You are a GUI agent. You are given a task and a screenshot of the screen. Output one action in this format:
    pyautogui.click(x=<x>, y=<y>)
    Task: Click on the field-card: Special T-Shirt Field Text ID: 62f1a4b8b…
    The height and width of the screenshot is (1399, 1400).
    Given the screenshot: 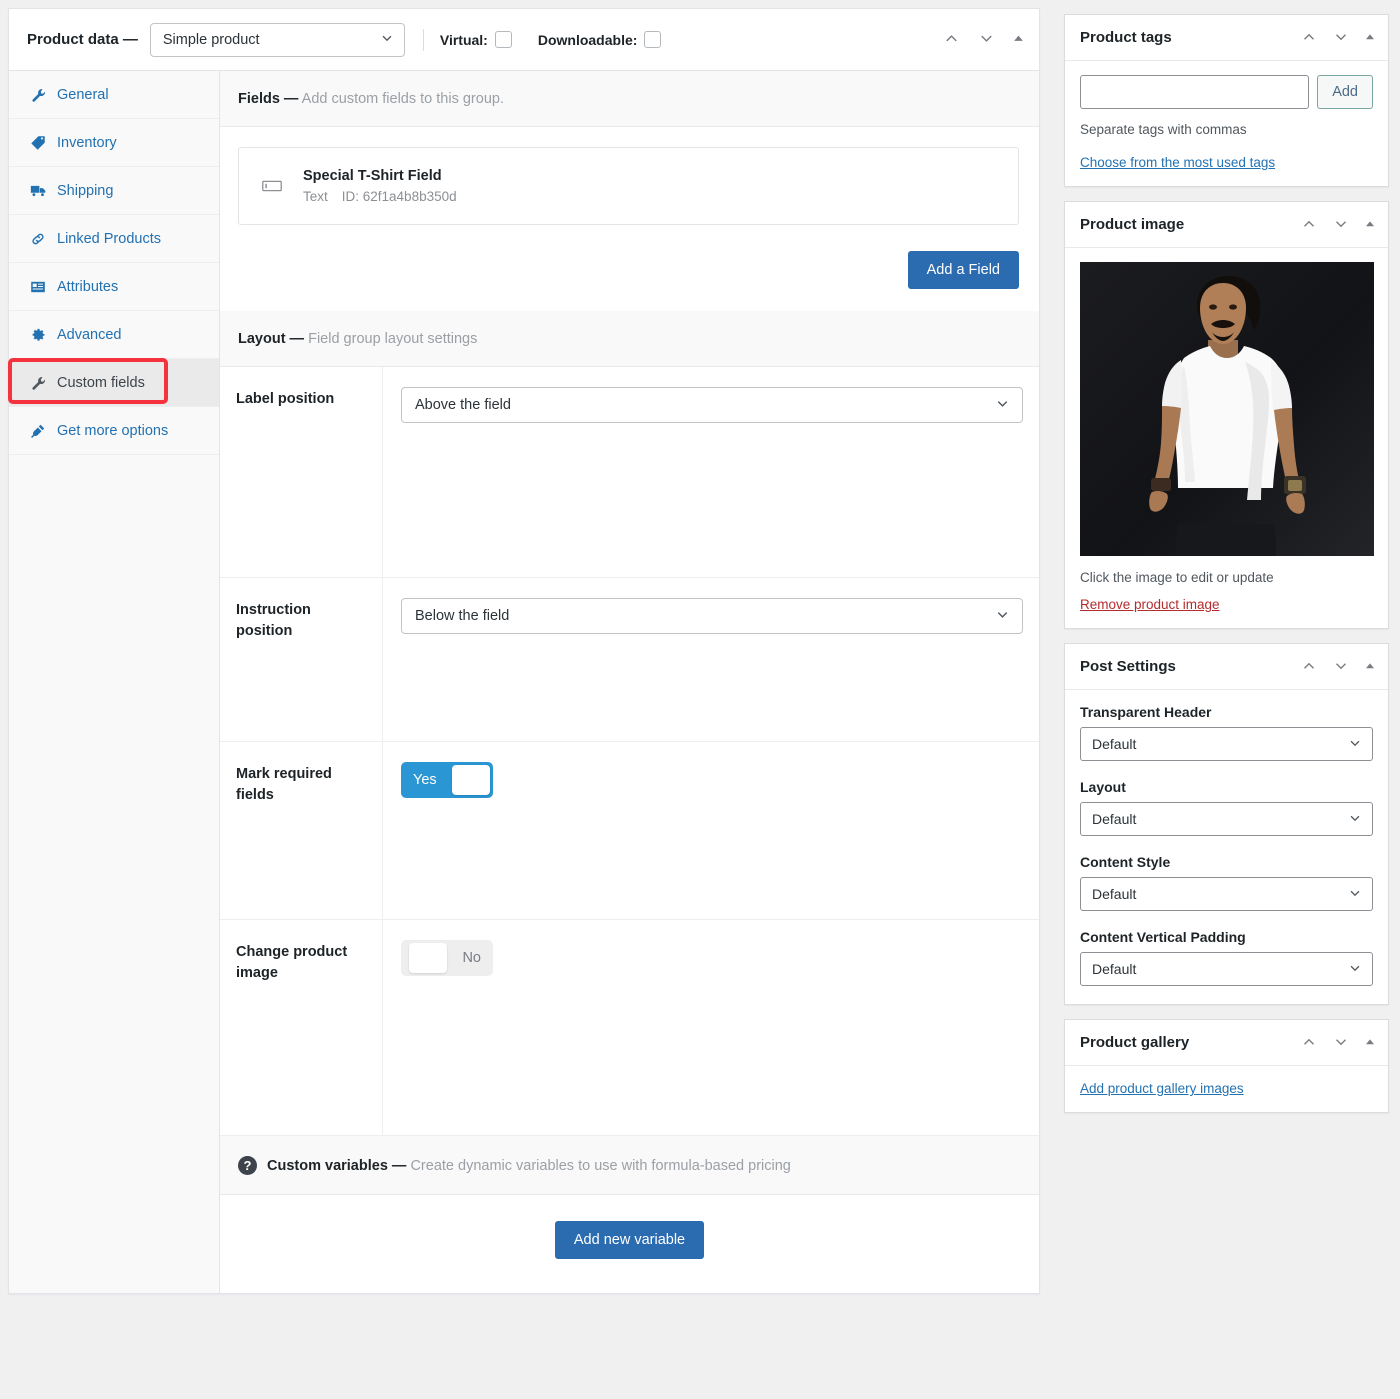 What is the action you would take?
    pyautogui.click(x=628, y=186)
    